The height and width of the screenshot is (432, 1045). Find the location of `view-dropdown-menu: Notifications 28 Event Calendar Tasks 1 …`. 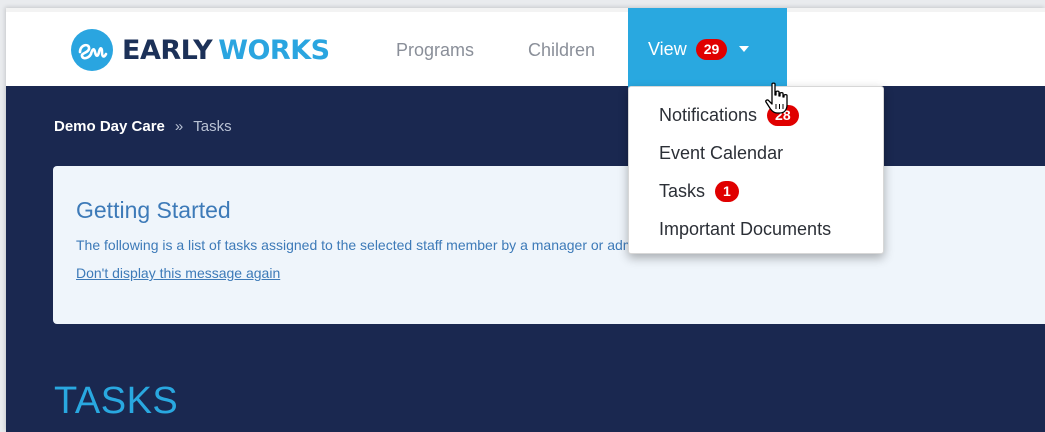

view-dropdown-menu: Notifications 28 Event Calendar Tasks 1 … is located at coordinates (756, 170).